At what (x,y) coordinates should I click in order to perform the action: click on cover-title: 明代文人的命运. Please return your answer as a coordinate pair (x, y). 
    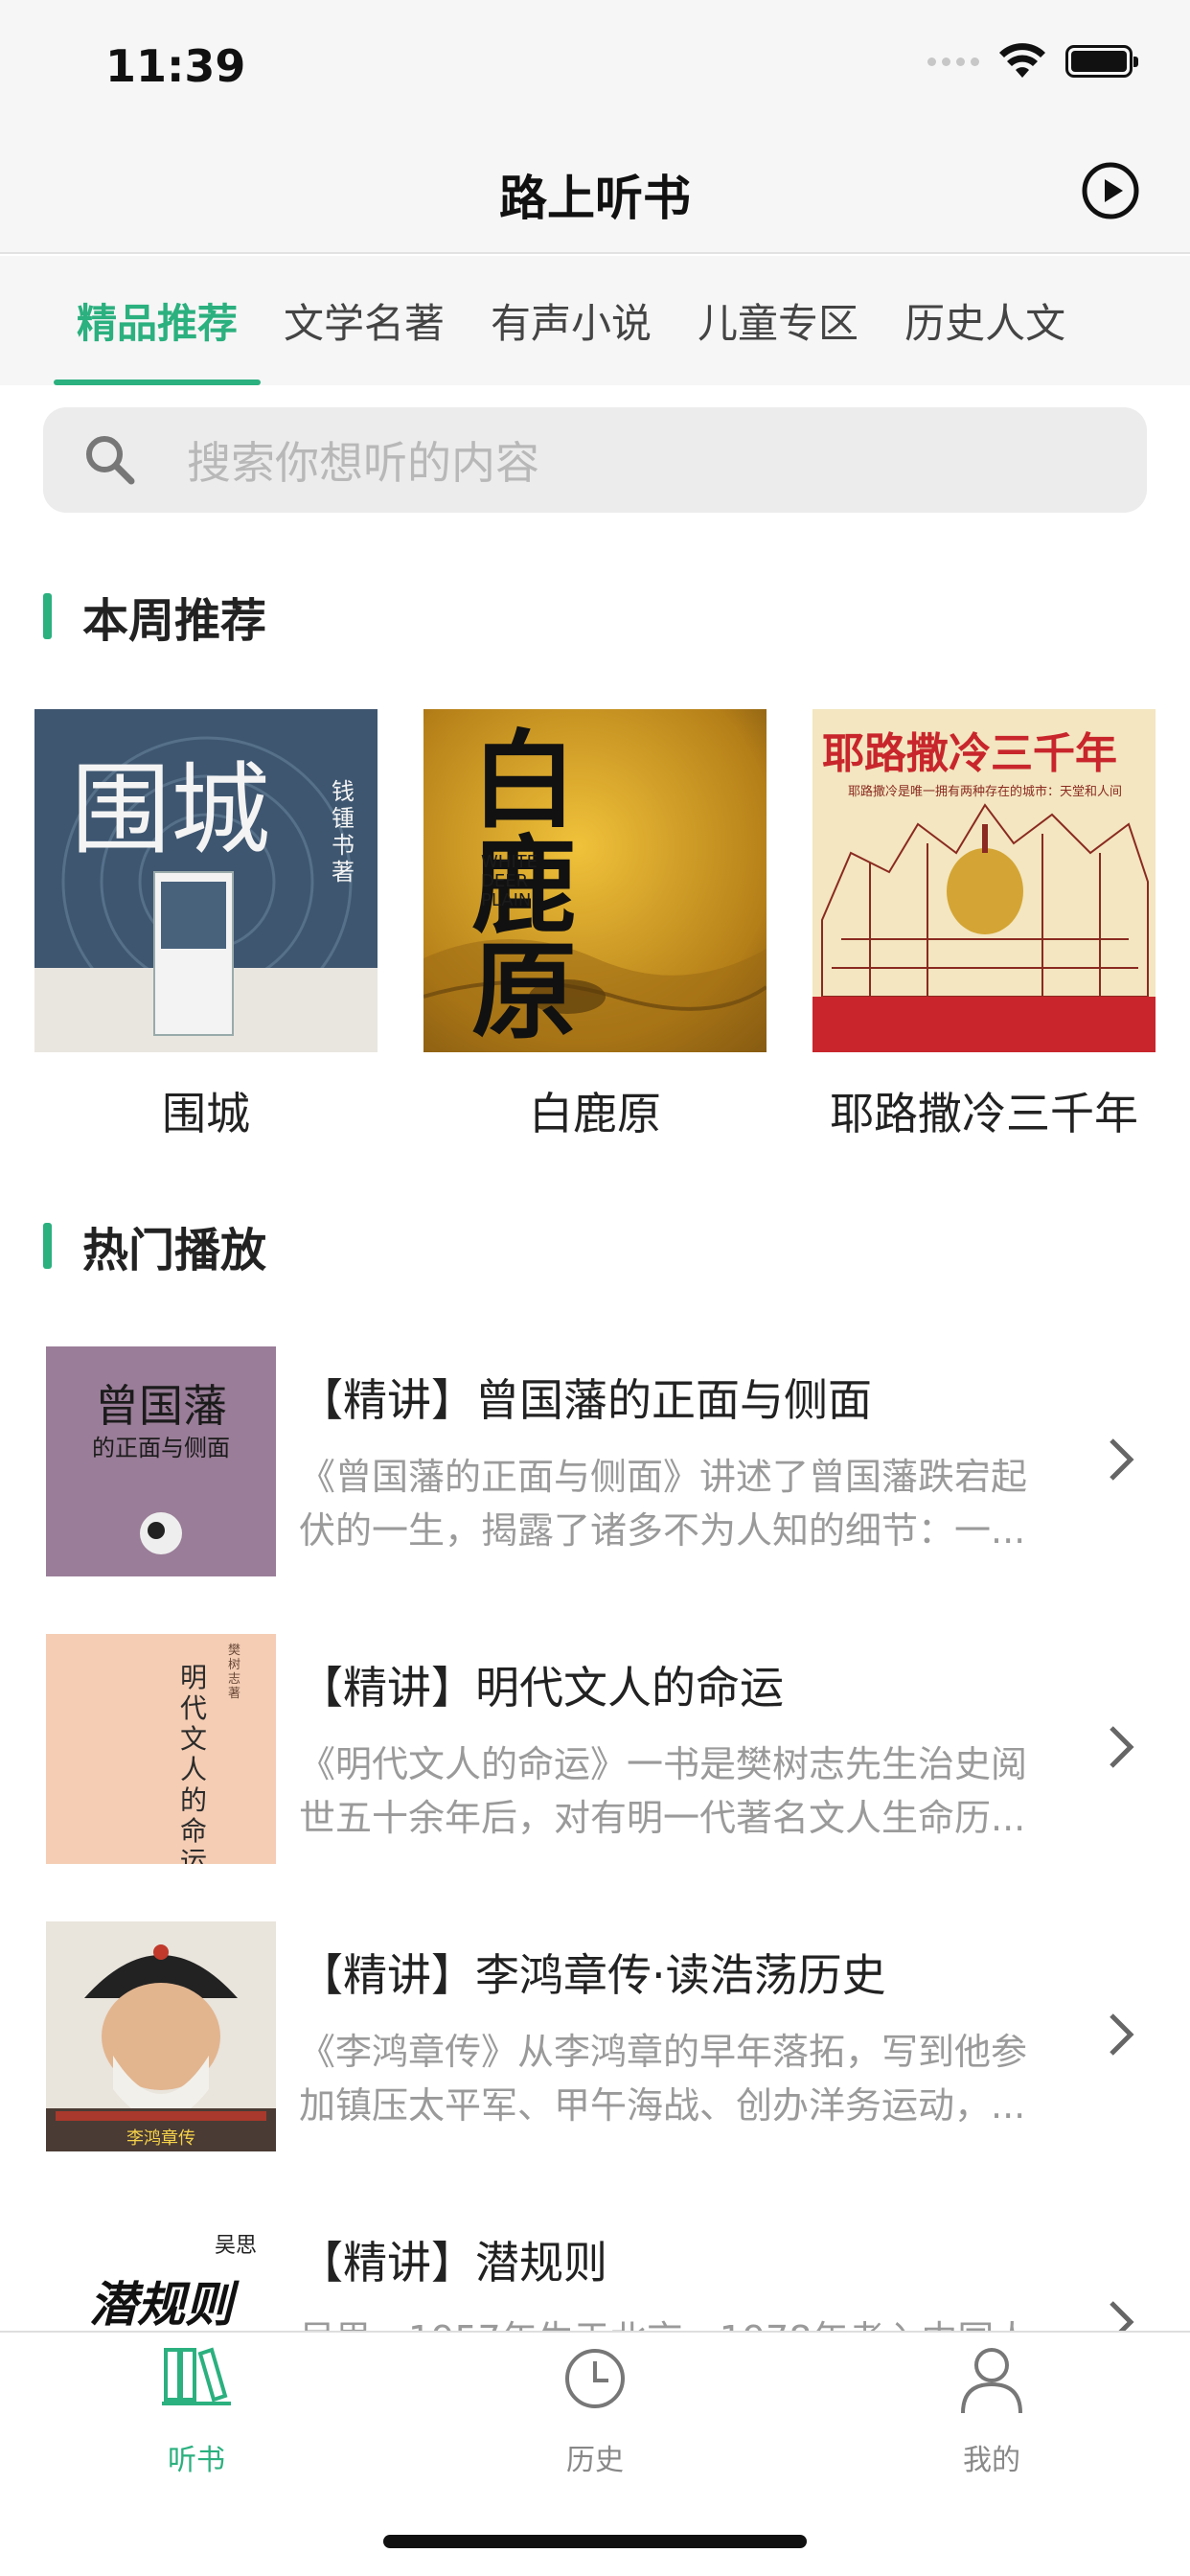
    Looking at the image, I should click on (194, 1763).